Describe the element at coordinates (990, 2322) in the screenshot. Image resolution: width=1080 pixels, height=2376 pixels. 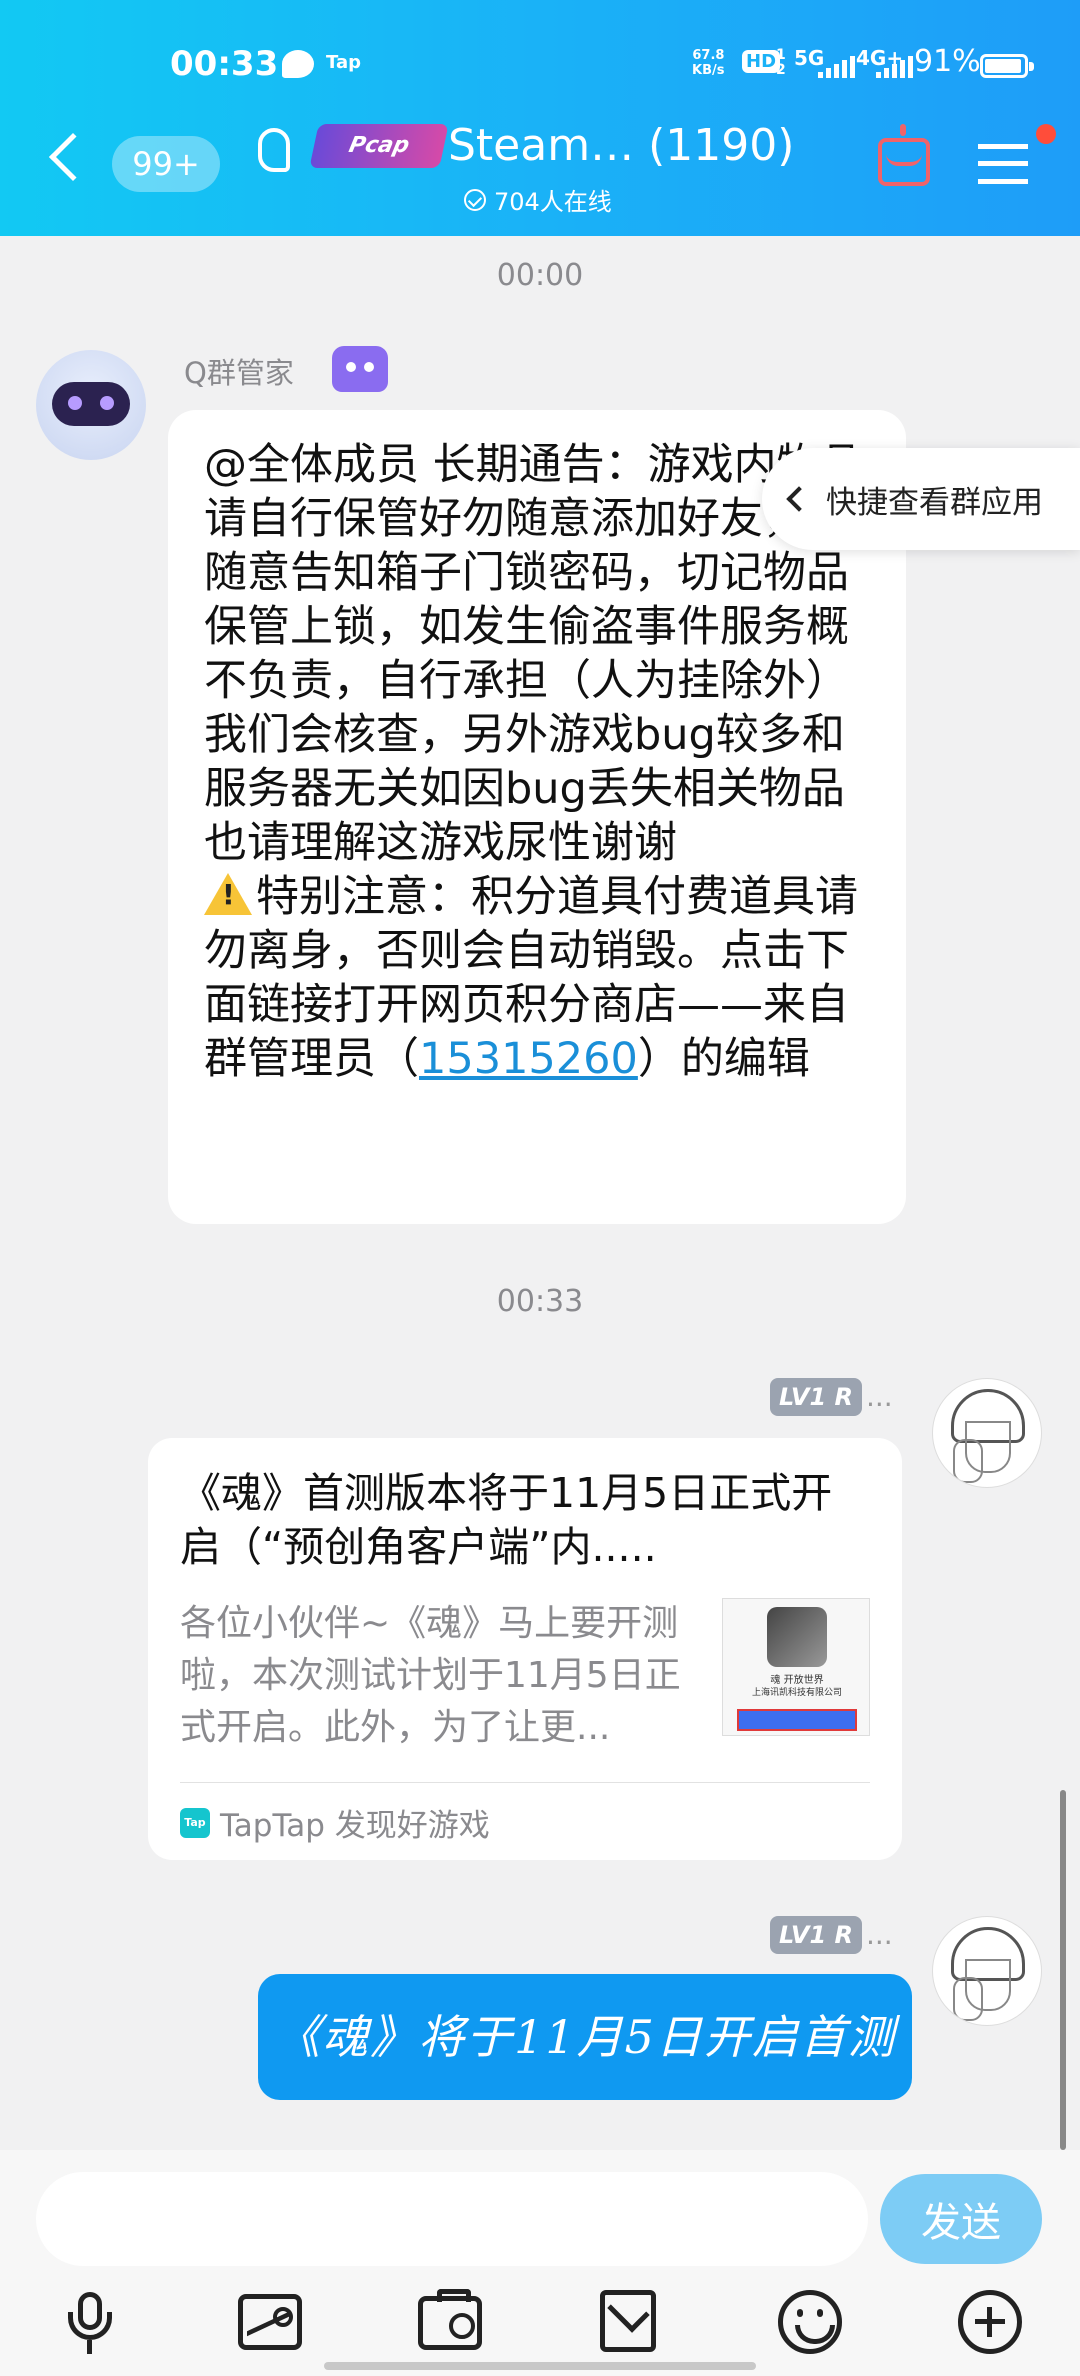
I see `plus-icon` at that location.